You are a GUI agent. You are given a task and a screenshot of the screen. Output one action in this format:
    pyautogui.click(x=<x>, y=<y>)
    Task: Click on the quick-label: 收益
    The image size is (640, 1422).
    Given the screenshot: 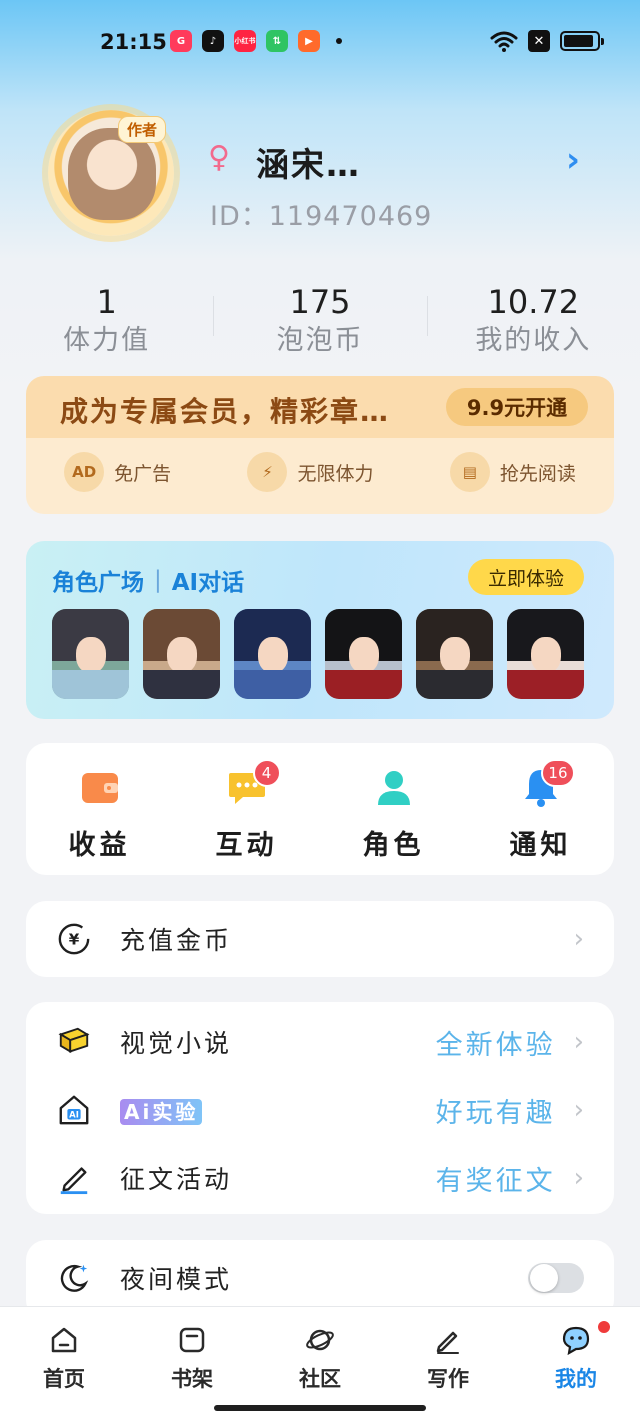 What is the action you would take?
    pyautogui.click(x=99, y=845)
    